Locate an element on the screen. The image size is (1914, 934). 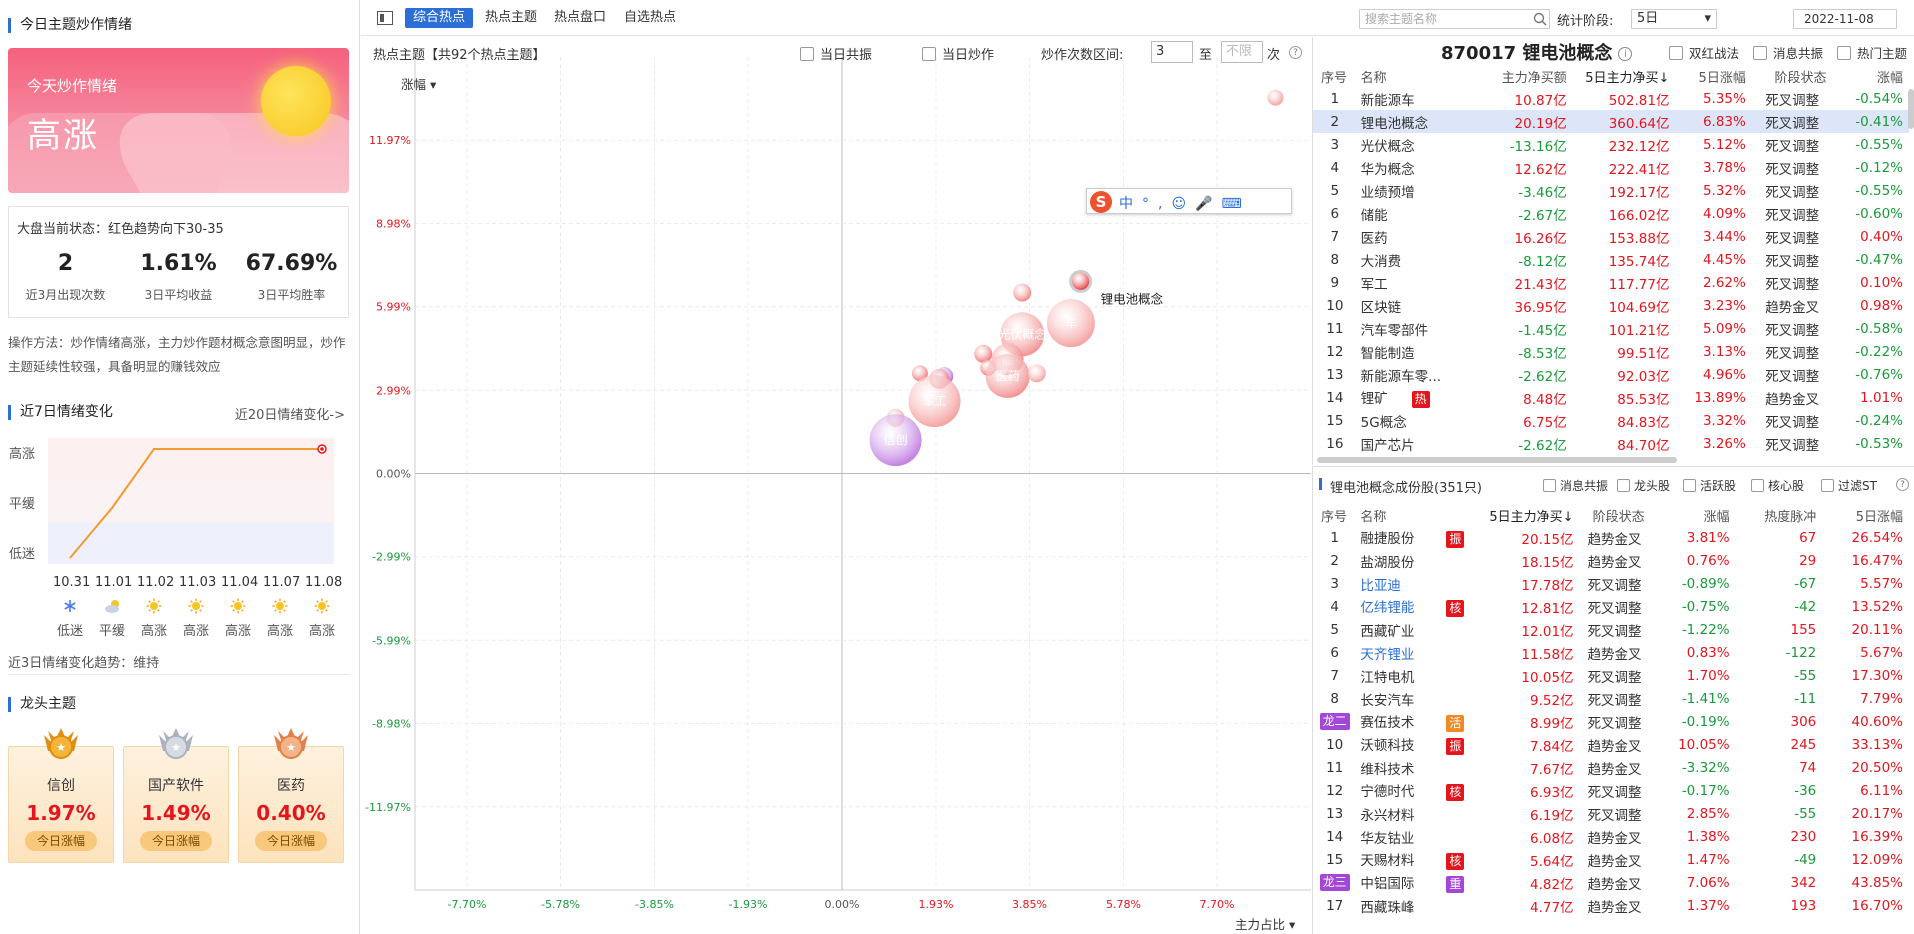
net-buy-5d: 6.08亿 is located at coordinates (1552, 838).